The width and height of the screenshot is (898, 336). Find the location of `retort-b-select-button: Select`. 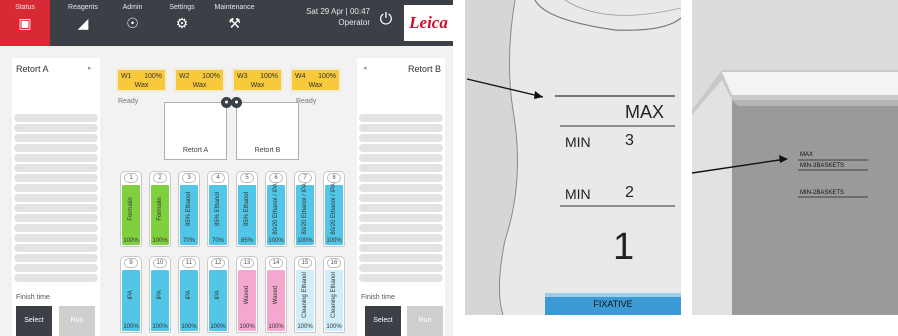

retort-b-select-button: Select is located at coordinates (383, 321).